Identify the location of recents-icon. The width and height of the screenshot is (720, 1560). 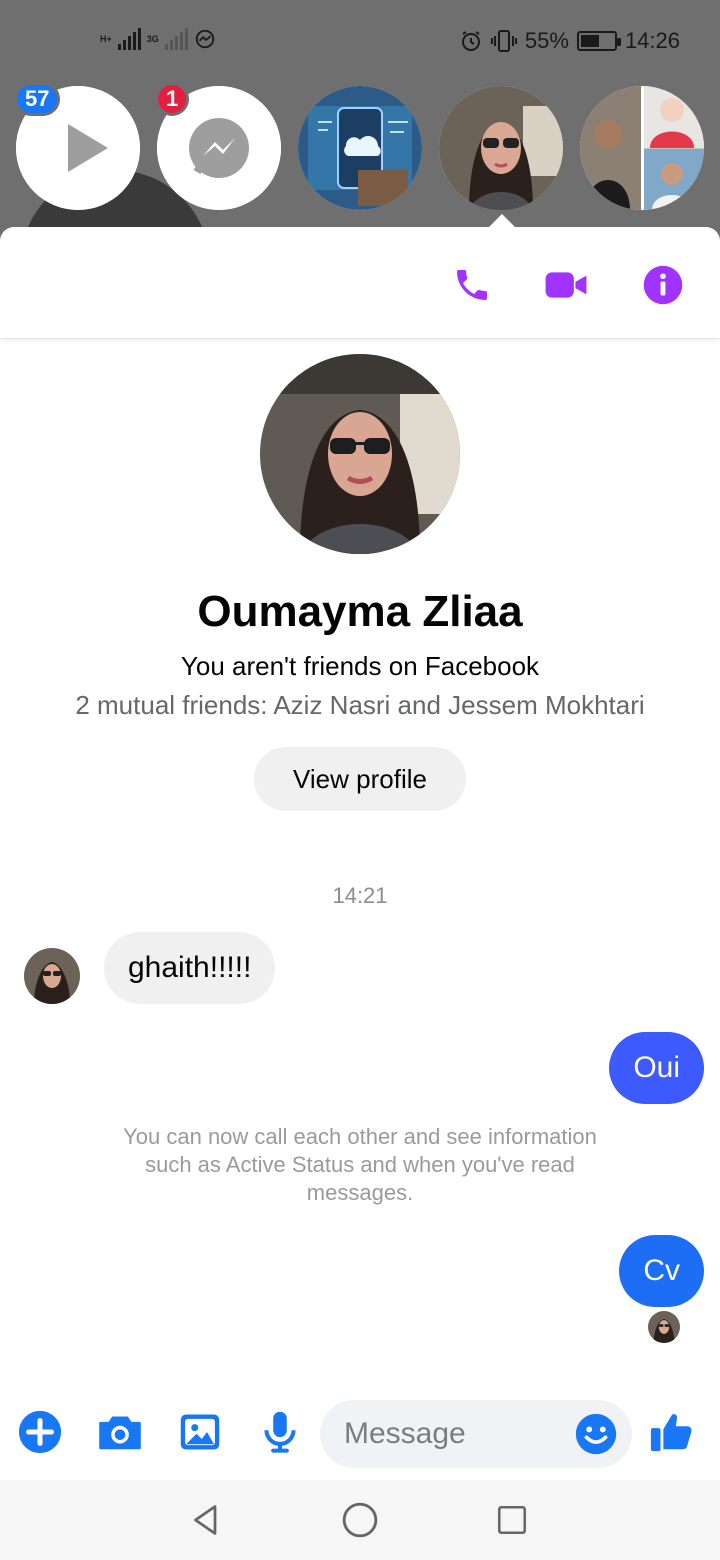
(512, 1520).